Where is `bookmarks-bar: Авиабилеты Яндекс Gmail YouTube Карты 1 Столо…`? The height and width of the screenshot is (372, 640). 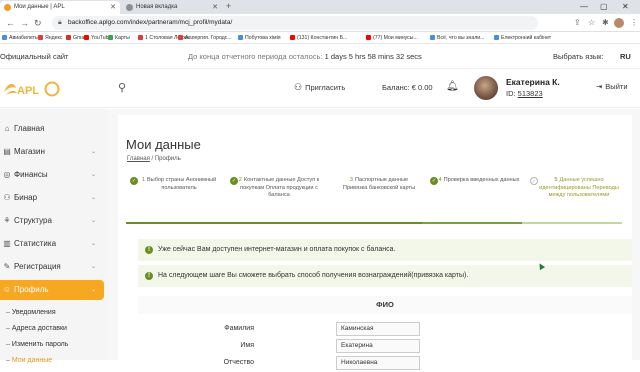 bookmarks-bar: Авиабилеты Яндекс Gmail YouTube Карты 1 Столо… is located at coordinates (320, 38).